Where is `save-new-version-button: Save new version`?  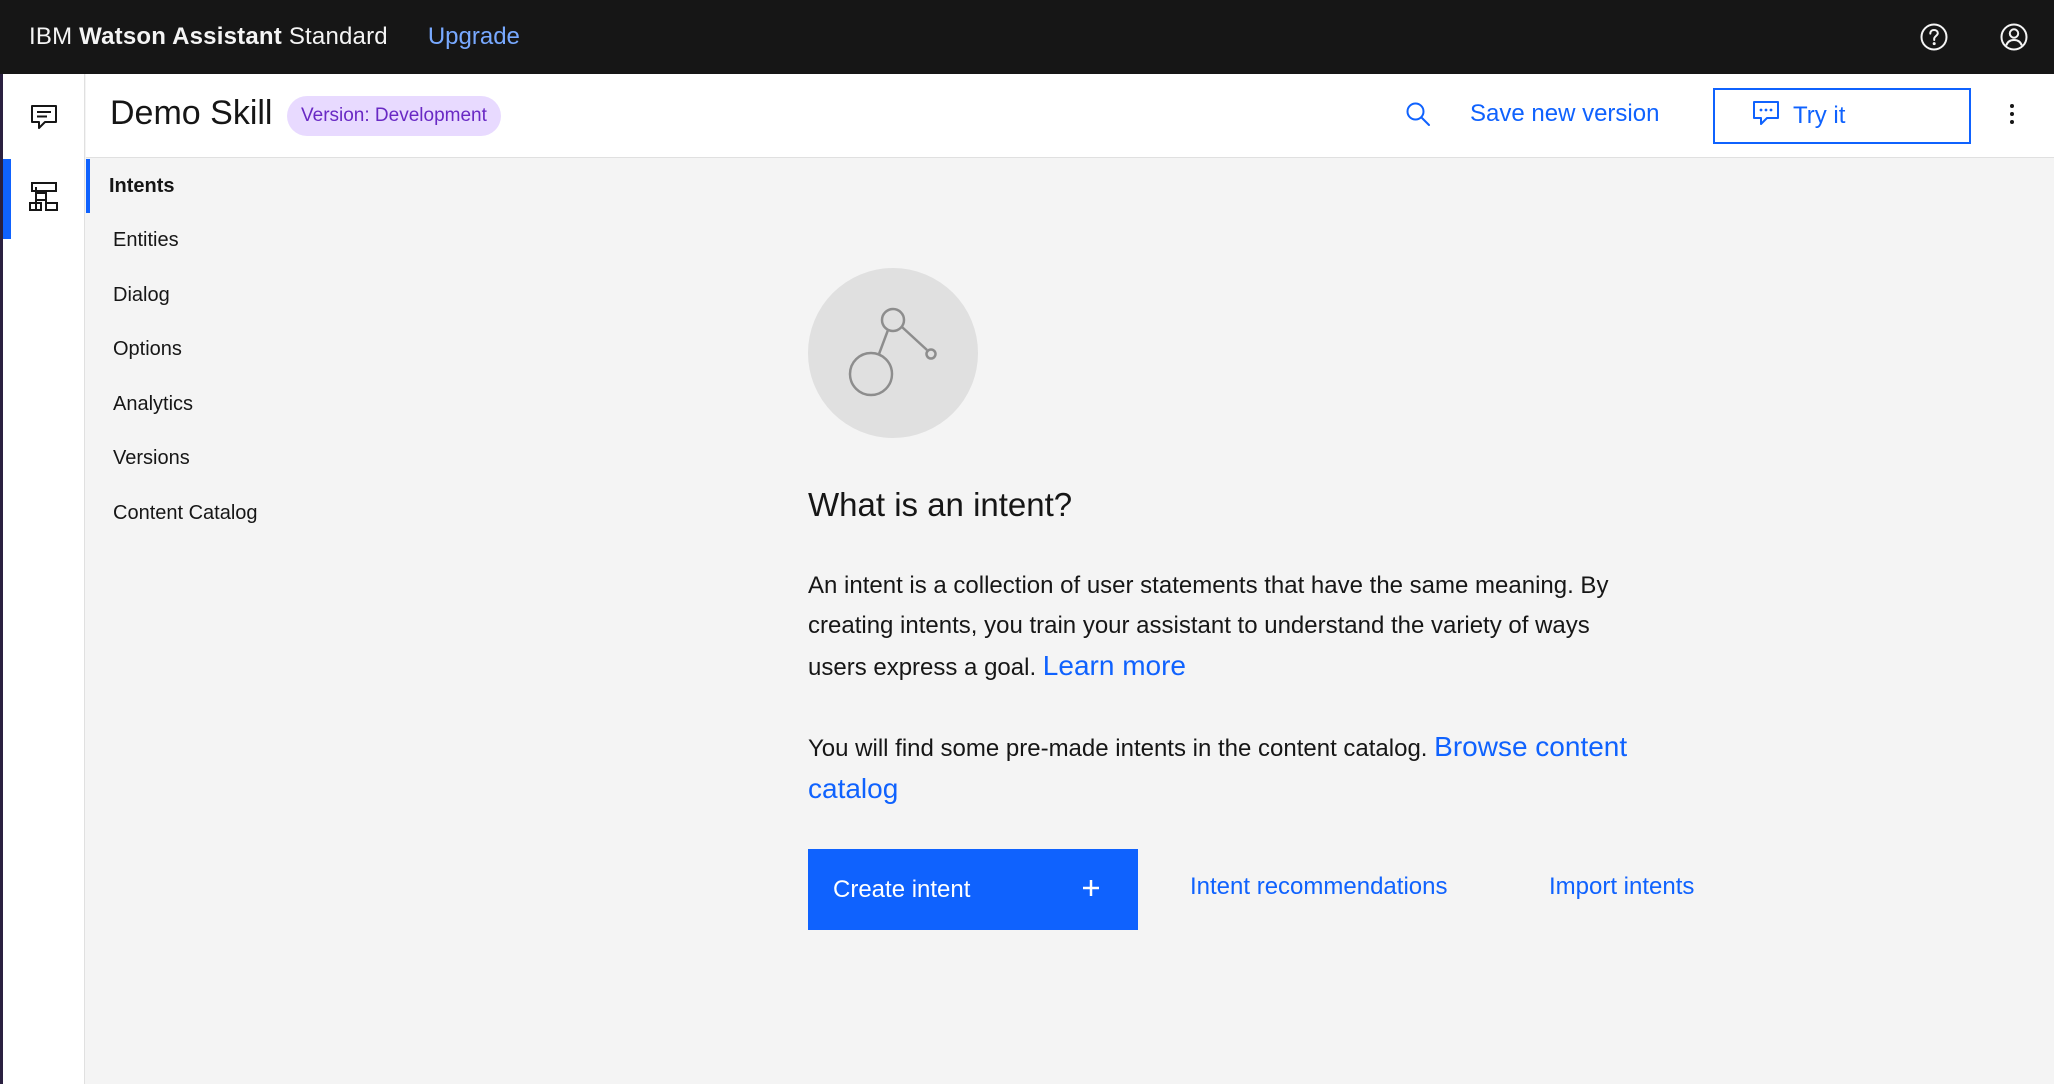 save-new-version-button: Save new version is located at coordinates (1564, 114).